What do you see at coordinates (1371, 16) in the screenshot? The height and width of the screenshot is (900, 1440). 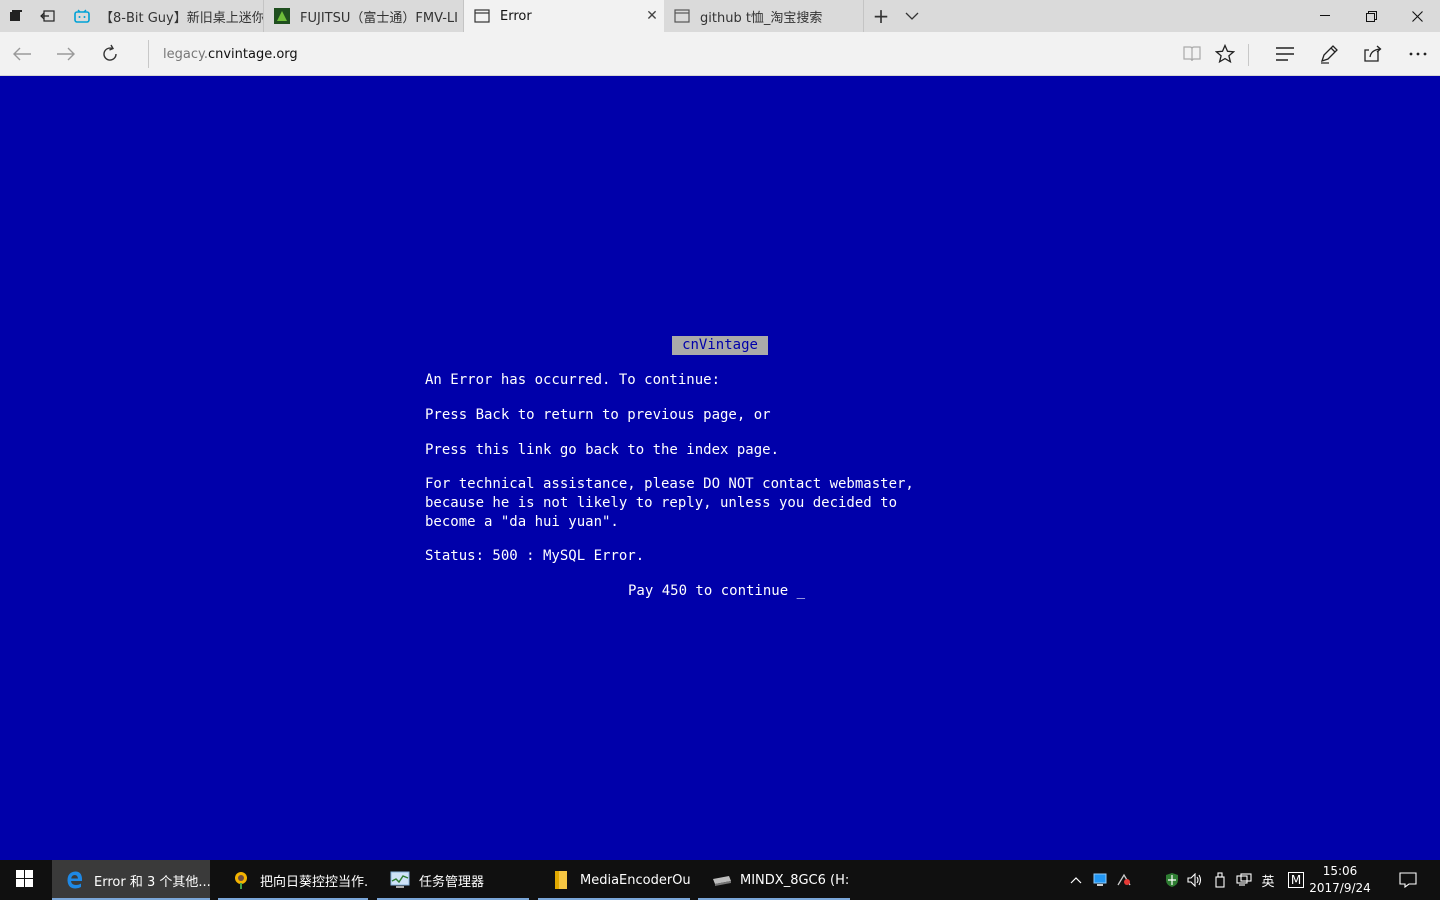 I see `restore-icon` at bounding box center [1371, 16].